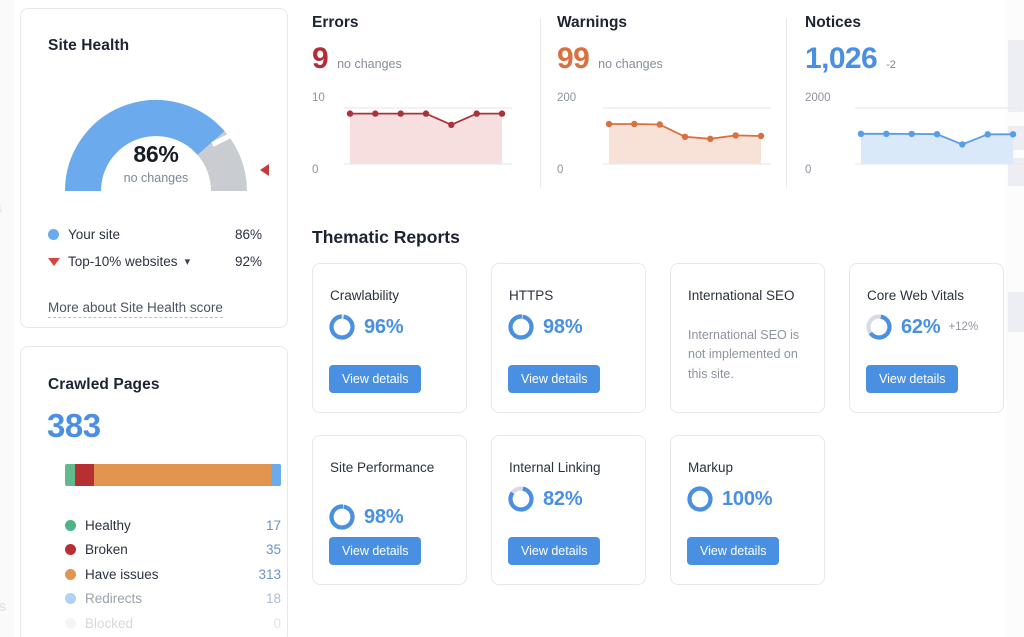 The image size is (1024, 637). Describe the element at coordinates (427, 59) in the screenshot. I see `stat-value-row: 9 no changes` at that location.